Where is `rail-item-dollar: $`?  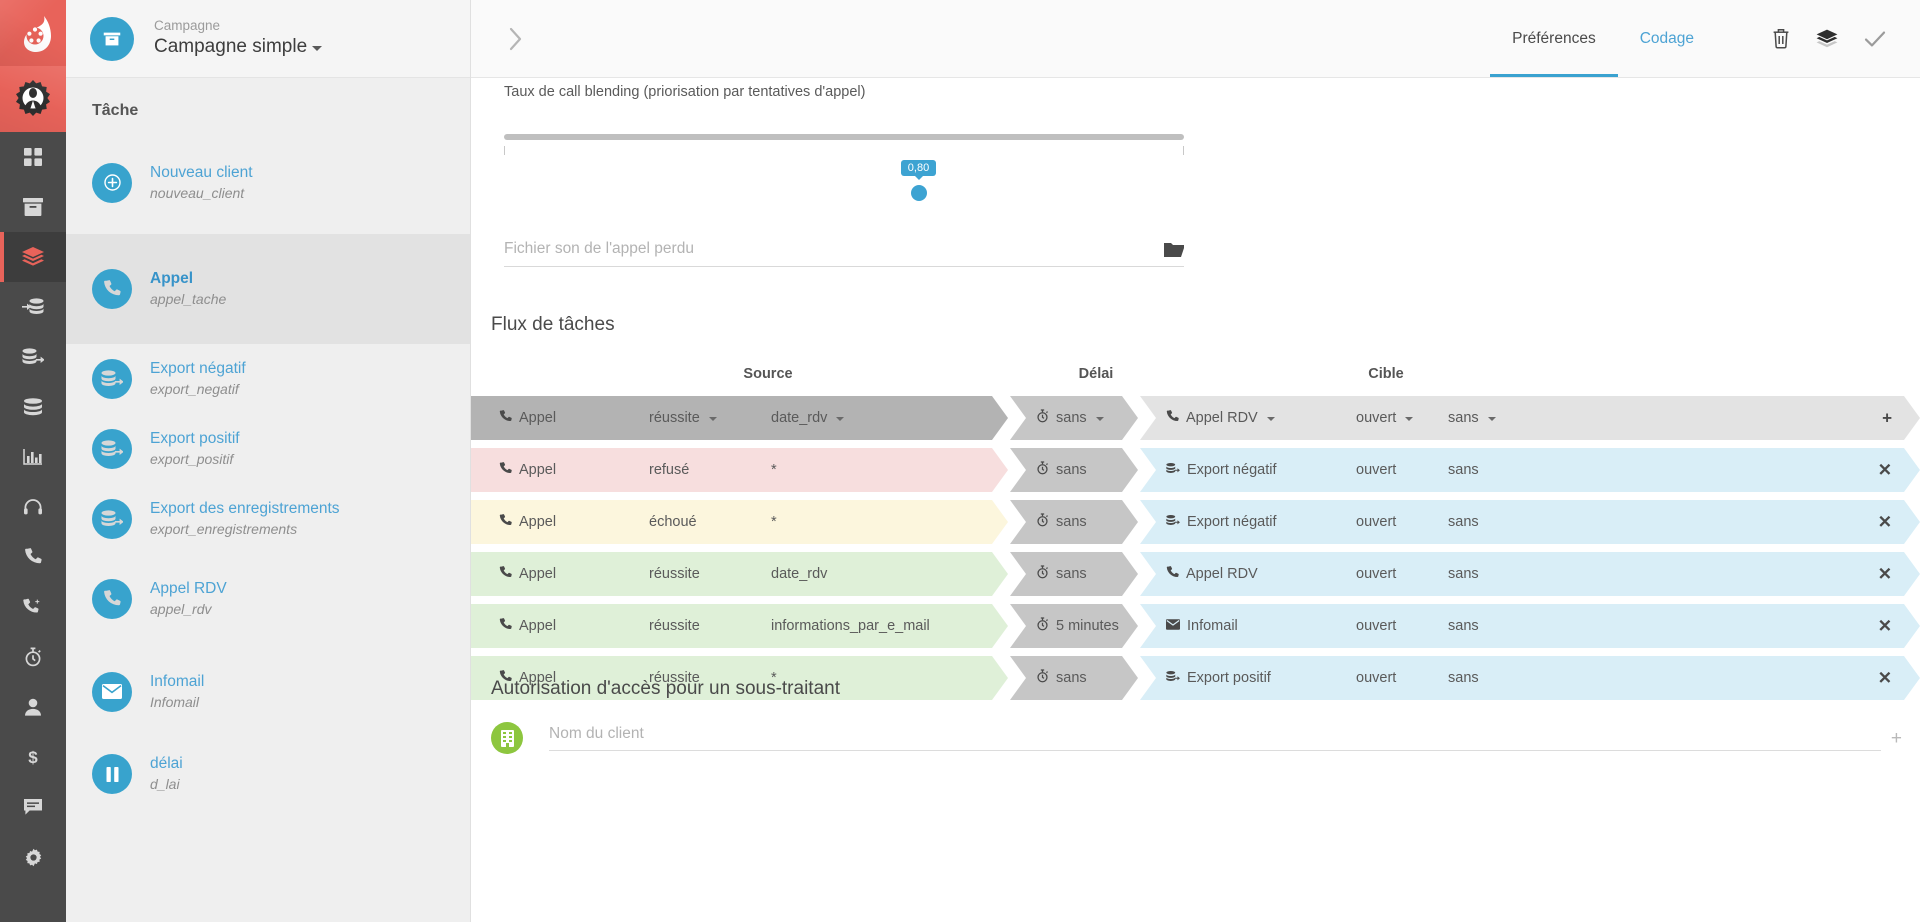
rail-item-dollar: $ is located at coordinates (33, 757).